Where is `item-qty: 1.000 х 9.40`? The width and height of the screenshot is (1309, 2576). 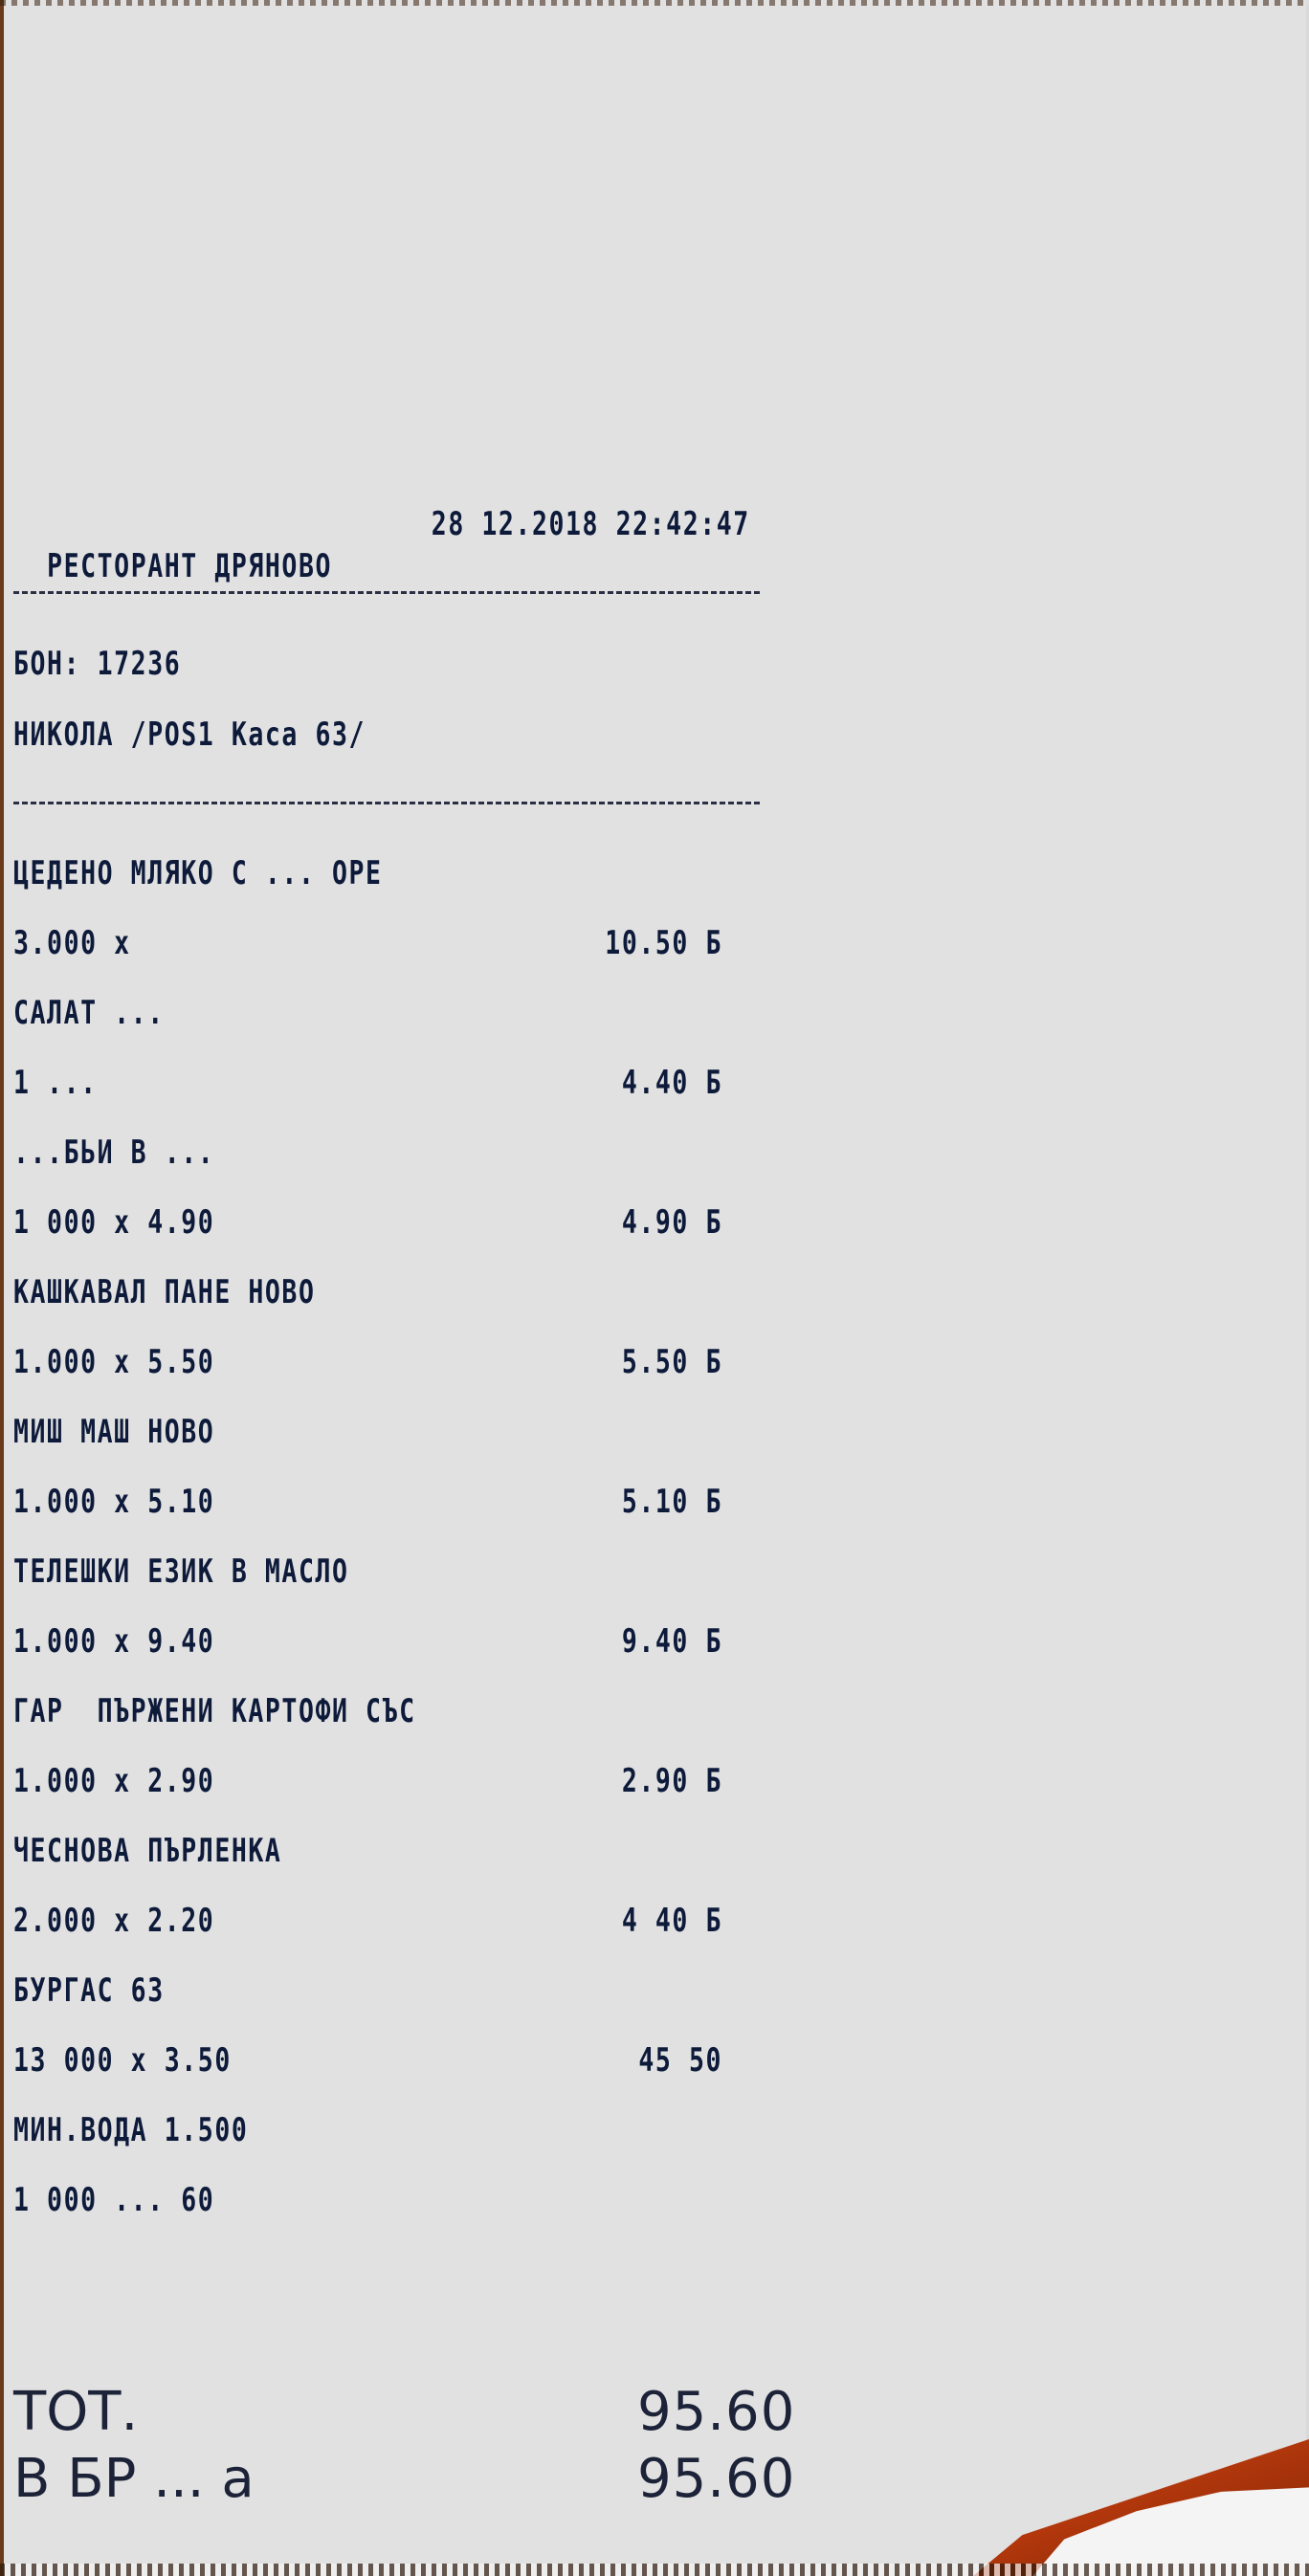 item-qty: 1.000 х 9.40 is located at coordinates (114, 1641).